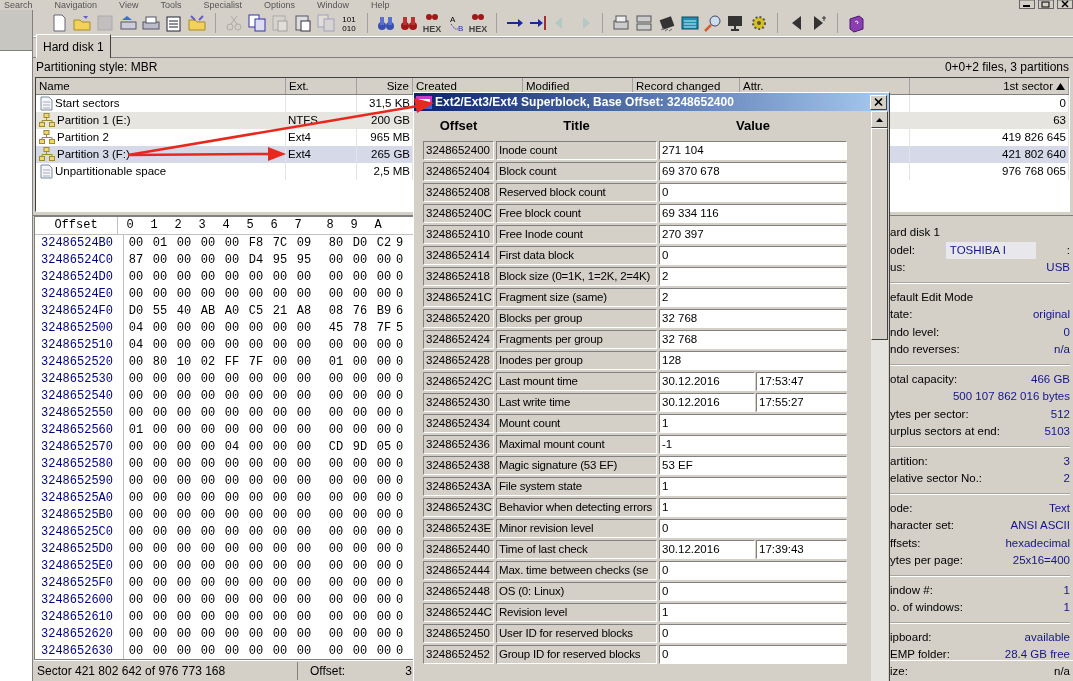 This screenshot has height=681, width=1073. I want to click on info-label: urplus sectors at end:, so click(945, 431).